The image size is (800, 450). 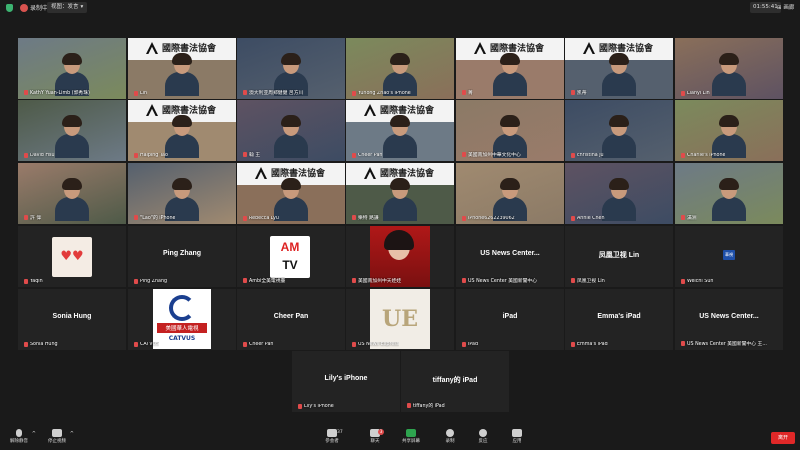 I want to click on participant-tile: ♥♥ Yaqin, so click(x=72, y=256).